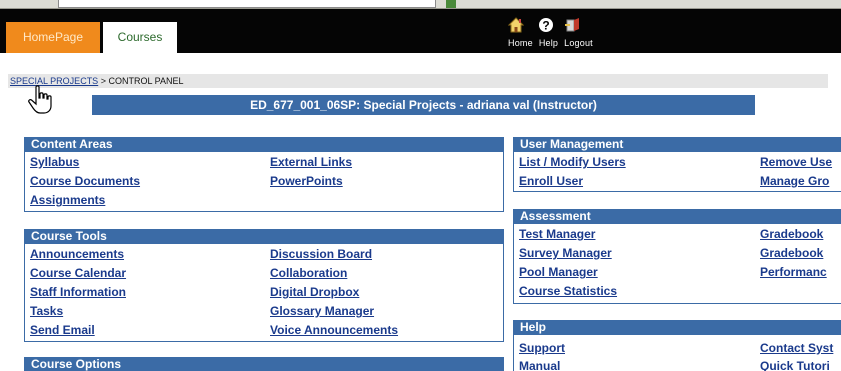 The width and height of the screenshot is (841, 371). What do you see at coordinates (794, 181) in the screenshot?
I see `link-manage-groups: Manage Gro` at bounding box center [794, 181].